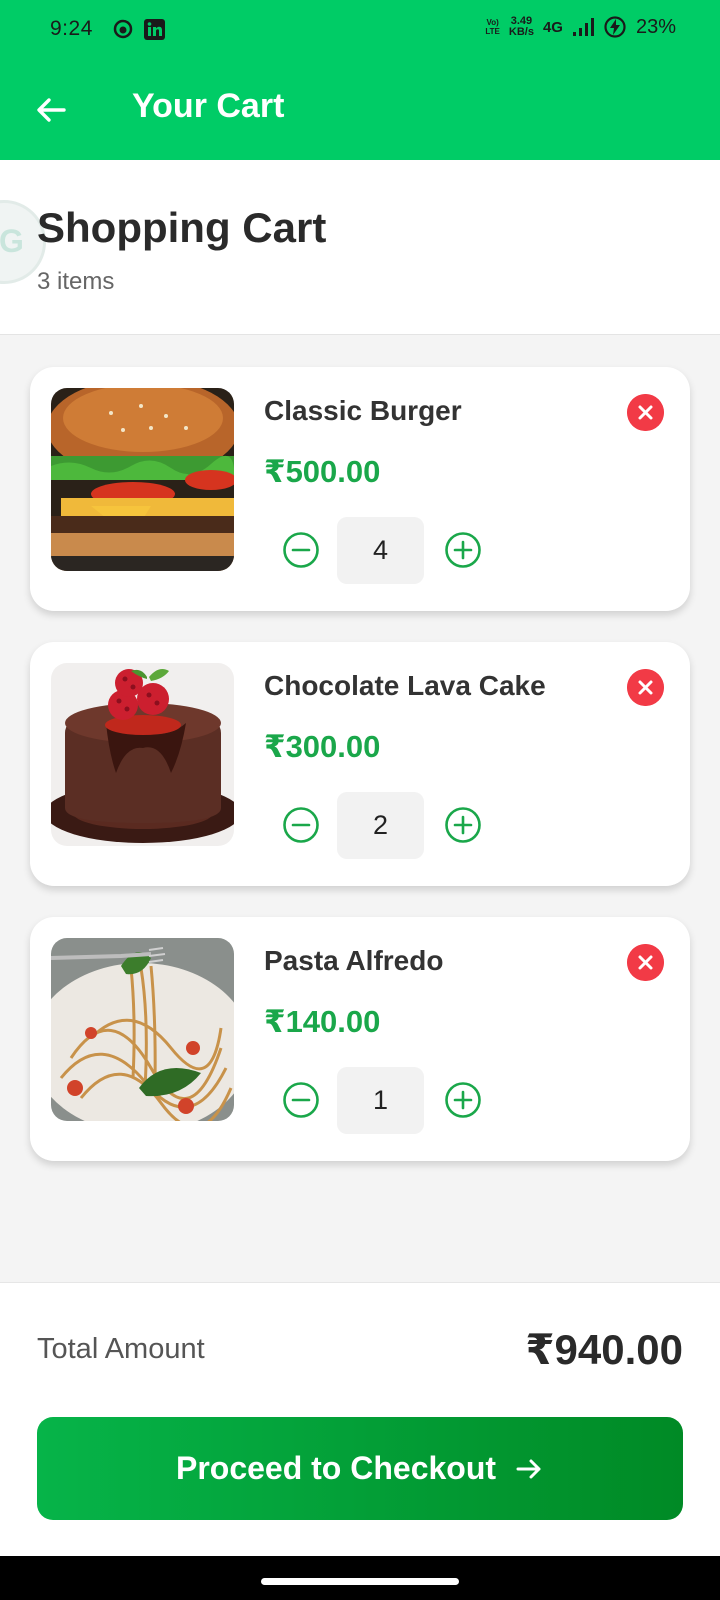 This screenshot has width=720, height=1600. Describe the element at coordinates (360, 110) in the screenshot. I see `app-bar: Your Cart` at that location.